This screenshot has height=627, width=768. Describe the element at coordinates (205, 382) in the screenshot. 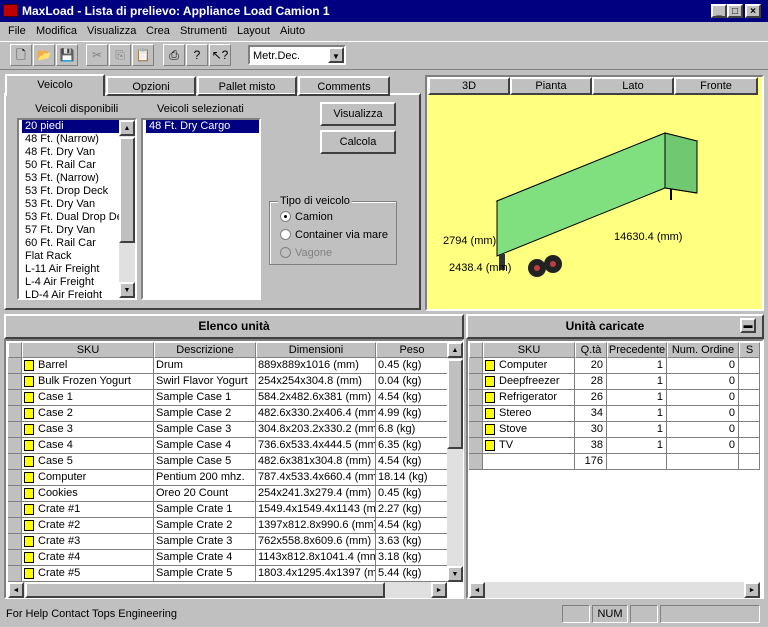

I see `table-cell: Swirl Flavor Yogurt` at that location.